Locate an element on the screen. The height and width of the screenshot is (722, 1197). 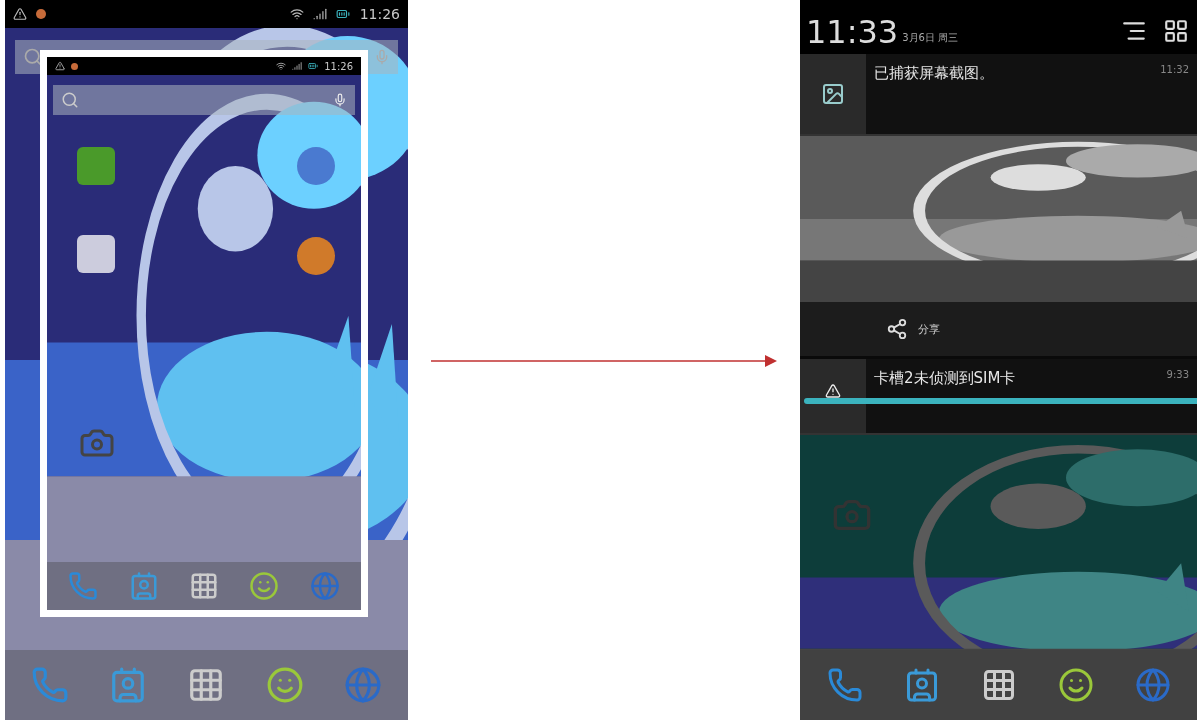
date-text: 3月6日 周三 is located at coordinates (930, 38).